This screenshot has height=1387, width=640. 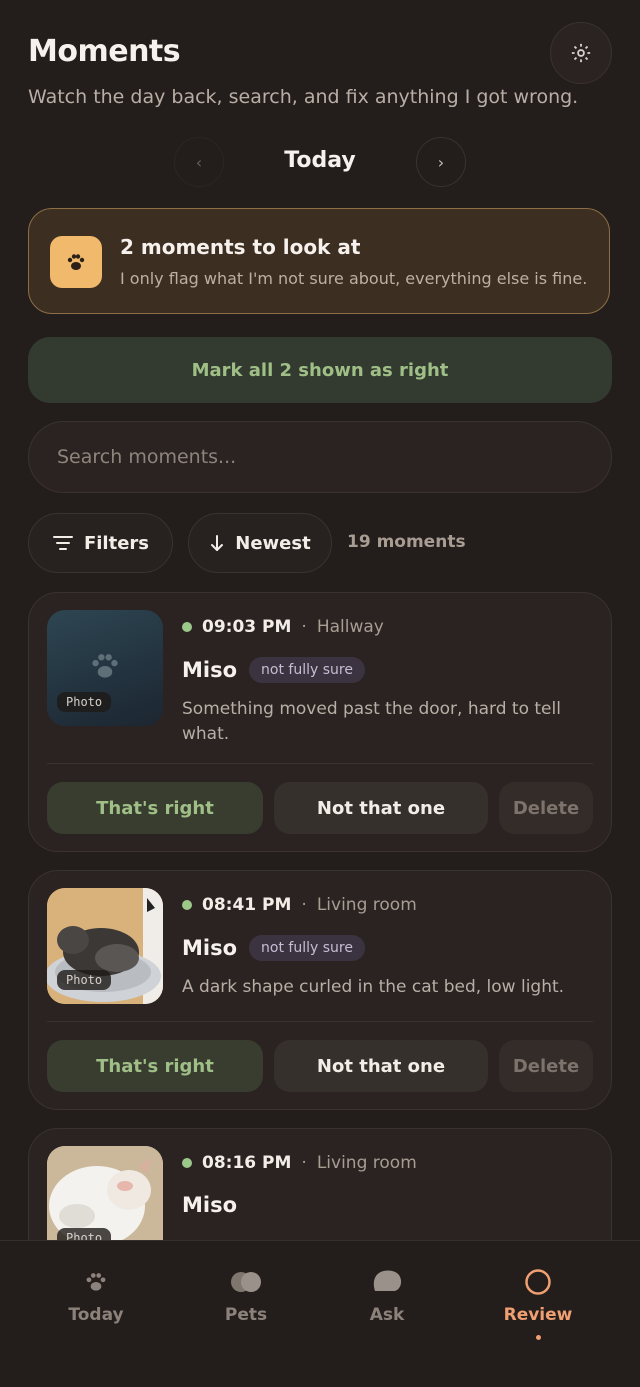 What do you see at coordinates (246, 1315) in the screenshot?
I see `tab-label: Pets` at bounding box center [246, 1315].